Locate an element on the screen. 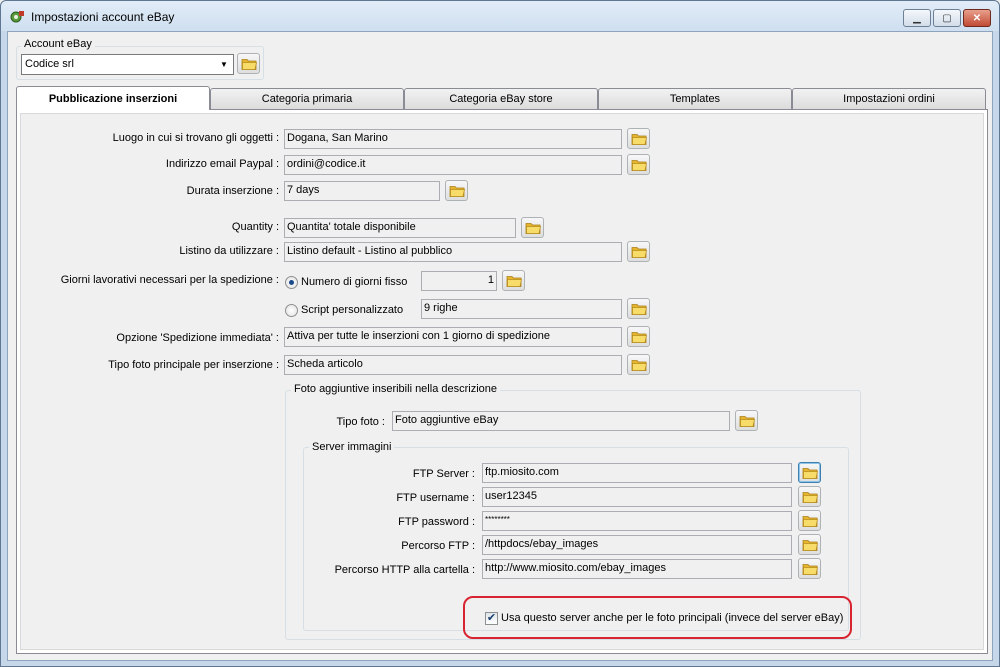  listino-label: Listino da utilizzare : is located at coordinates (229, 251).